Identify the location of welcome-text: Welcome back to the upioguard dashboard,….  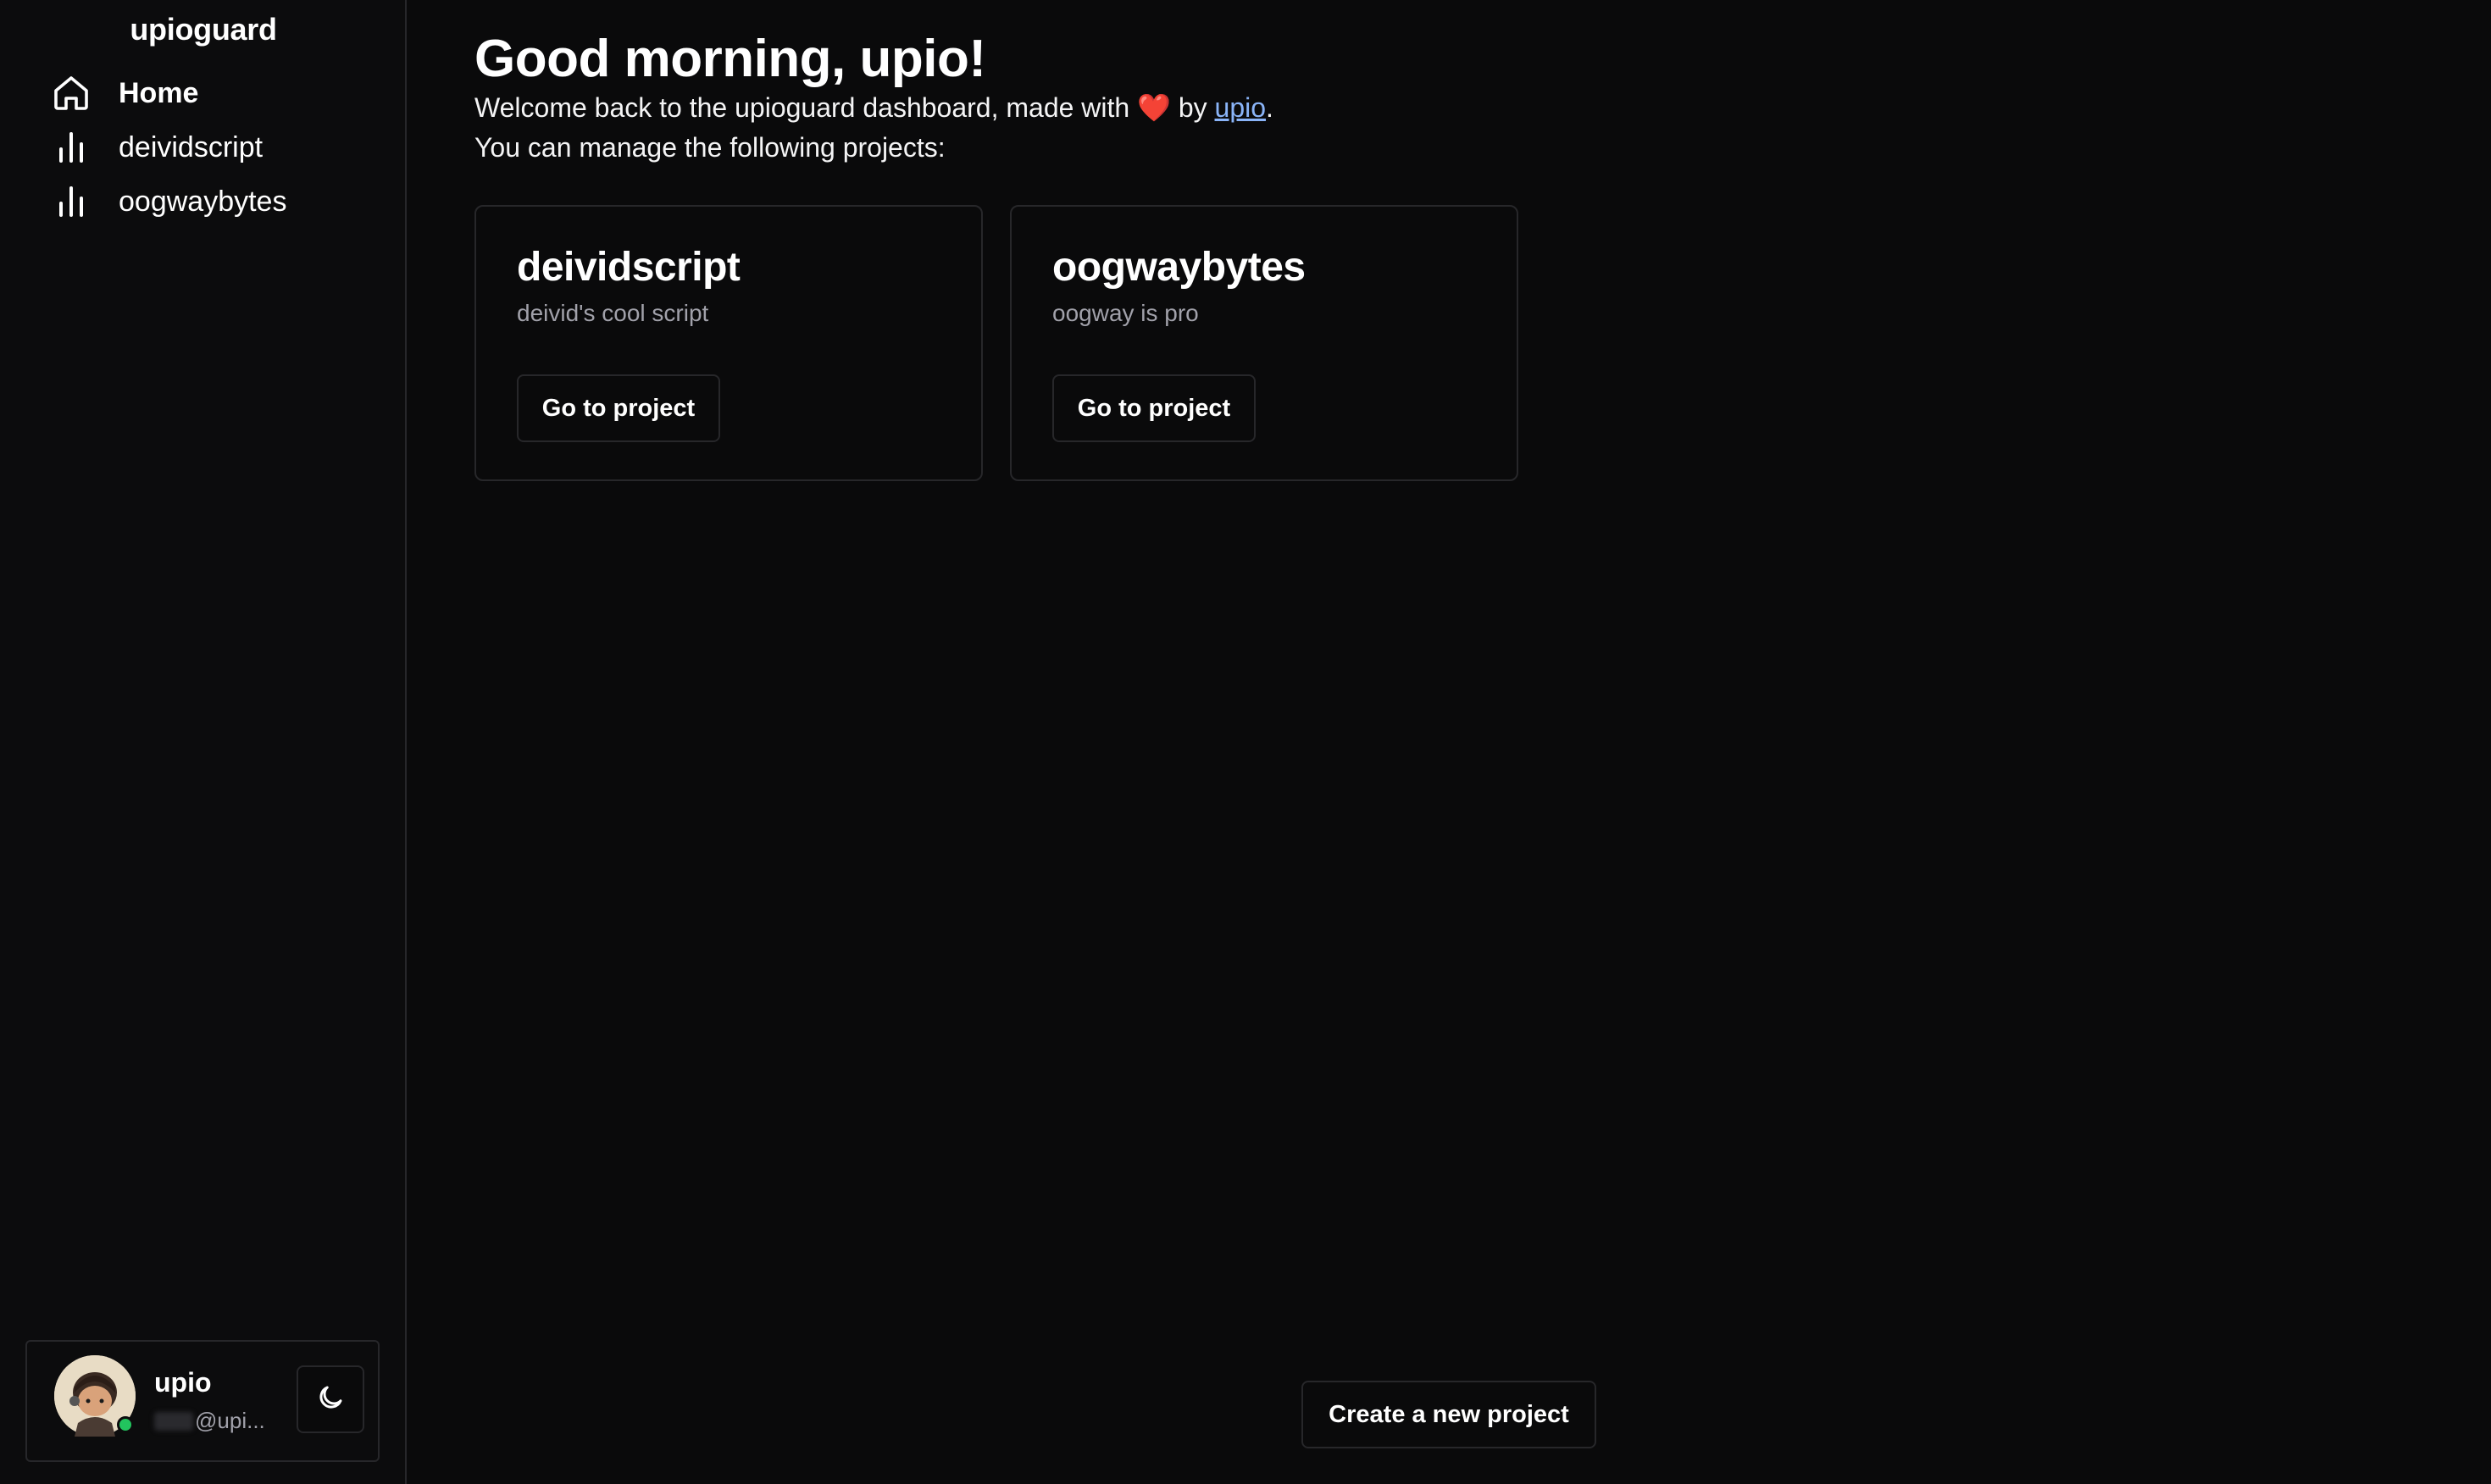
(873, 107).